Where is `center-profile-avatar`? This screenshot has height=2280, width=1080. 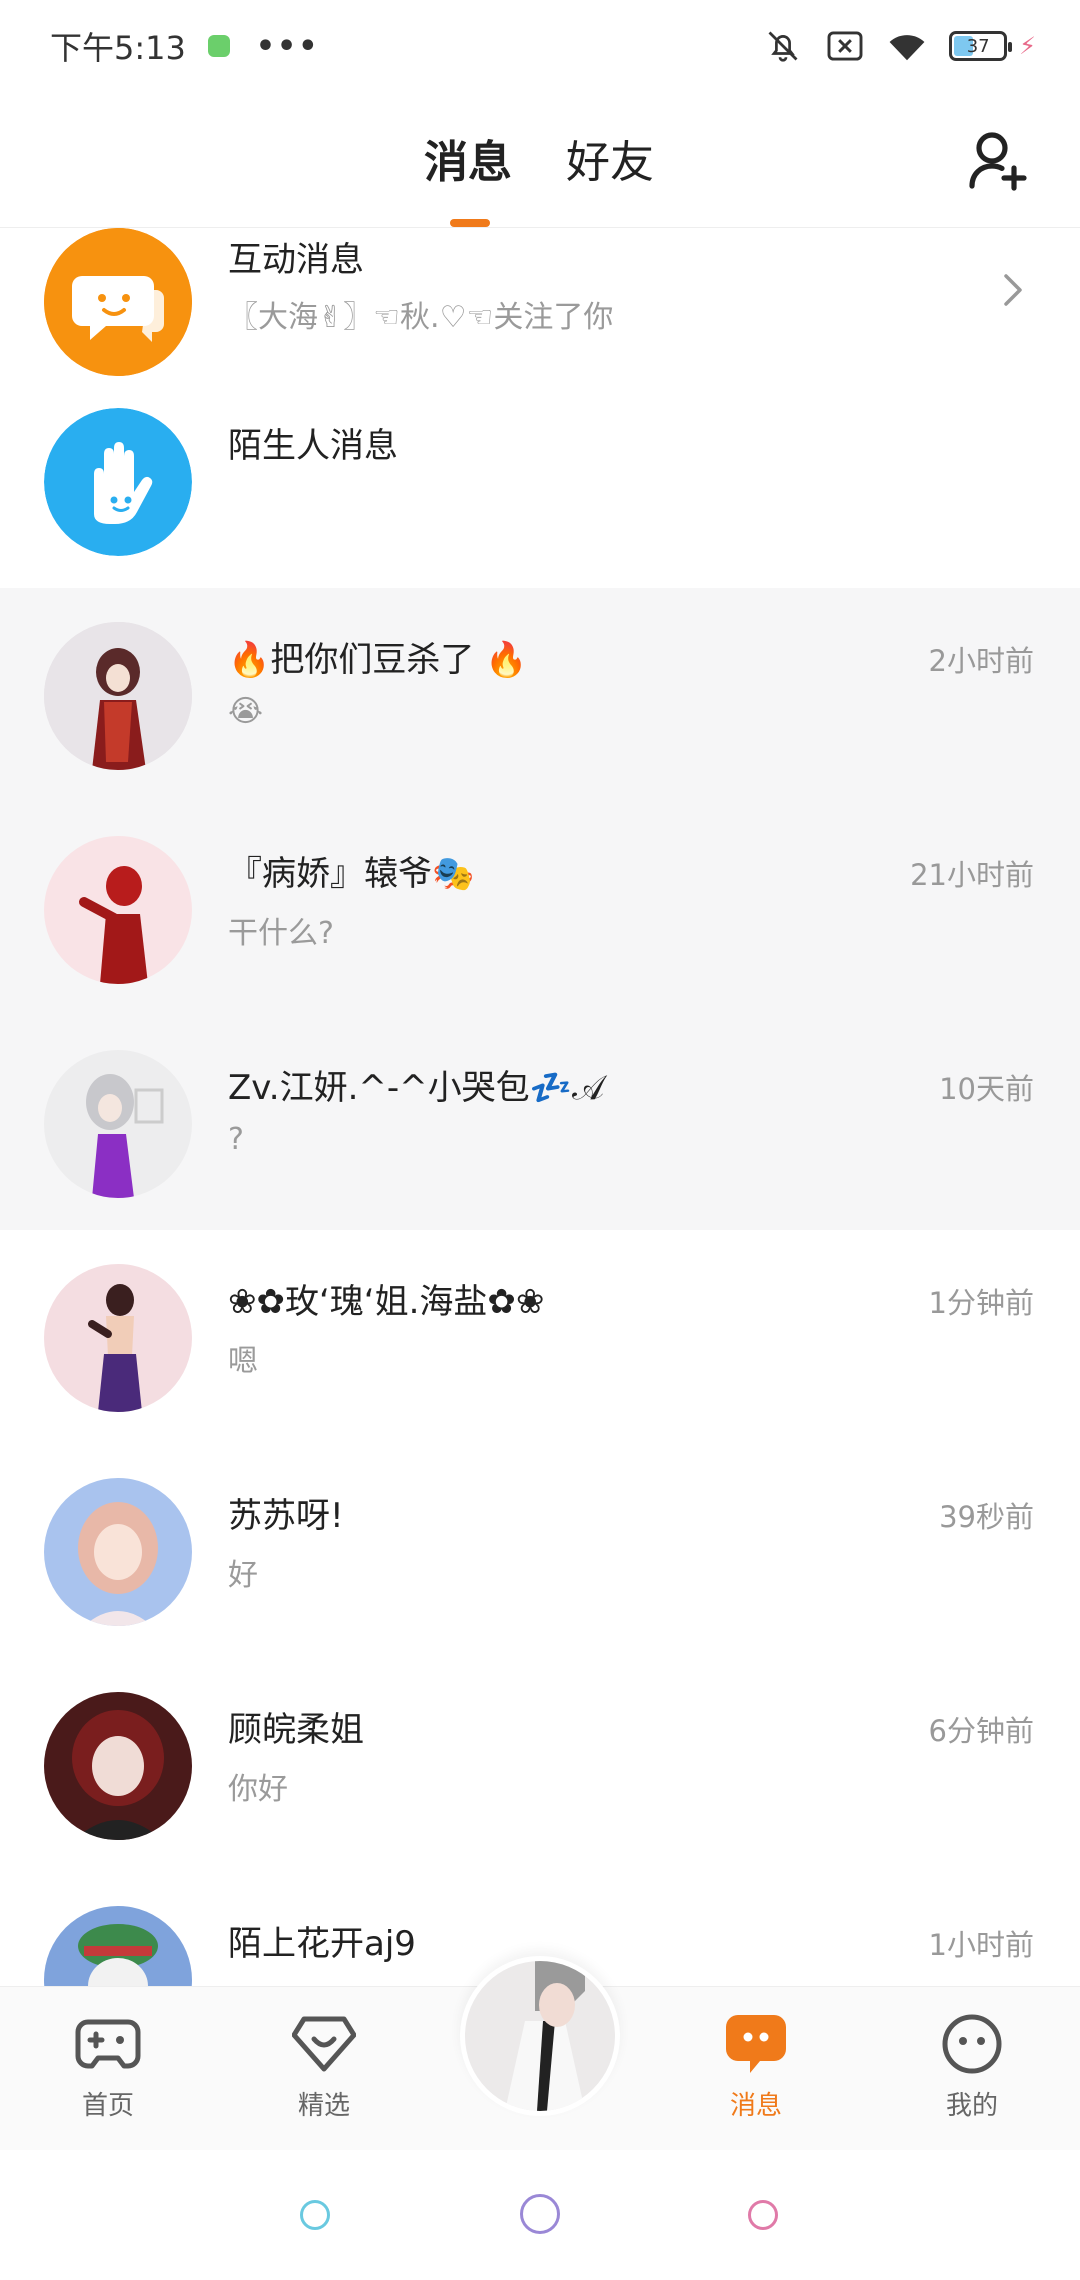
center-profile-avatar is located at coordinates (540, 2036).